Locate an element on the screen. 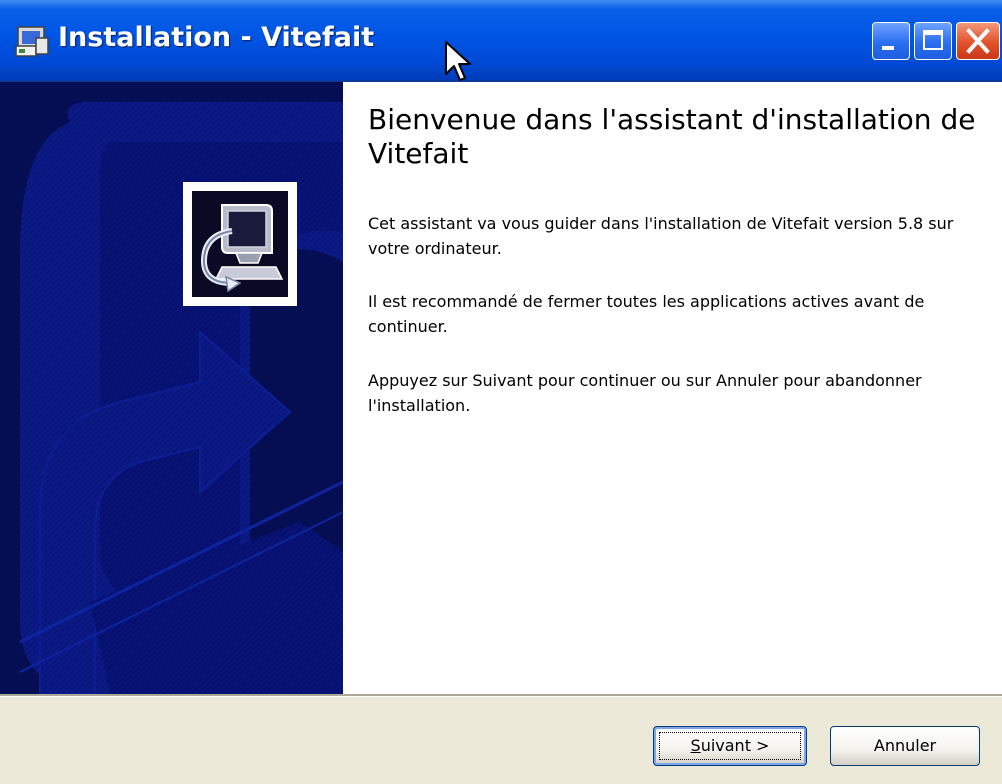 Image resolution: width=1002 pixels, height=784 pixels. setup-logo is located at coordinates (240, 244).